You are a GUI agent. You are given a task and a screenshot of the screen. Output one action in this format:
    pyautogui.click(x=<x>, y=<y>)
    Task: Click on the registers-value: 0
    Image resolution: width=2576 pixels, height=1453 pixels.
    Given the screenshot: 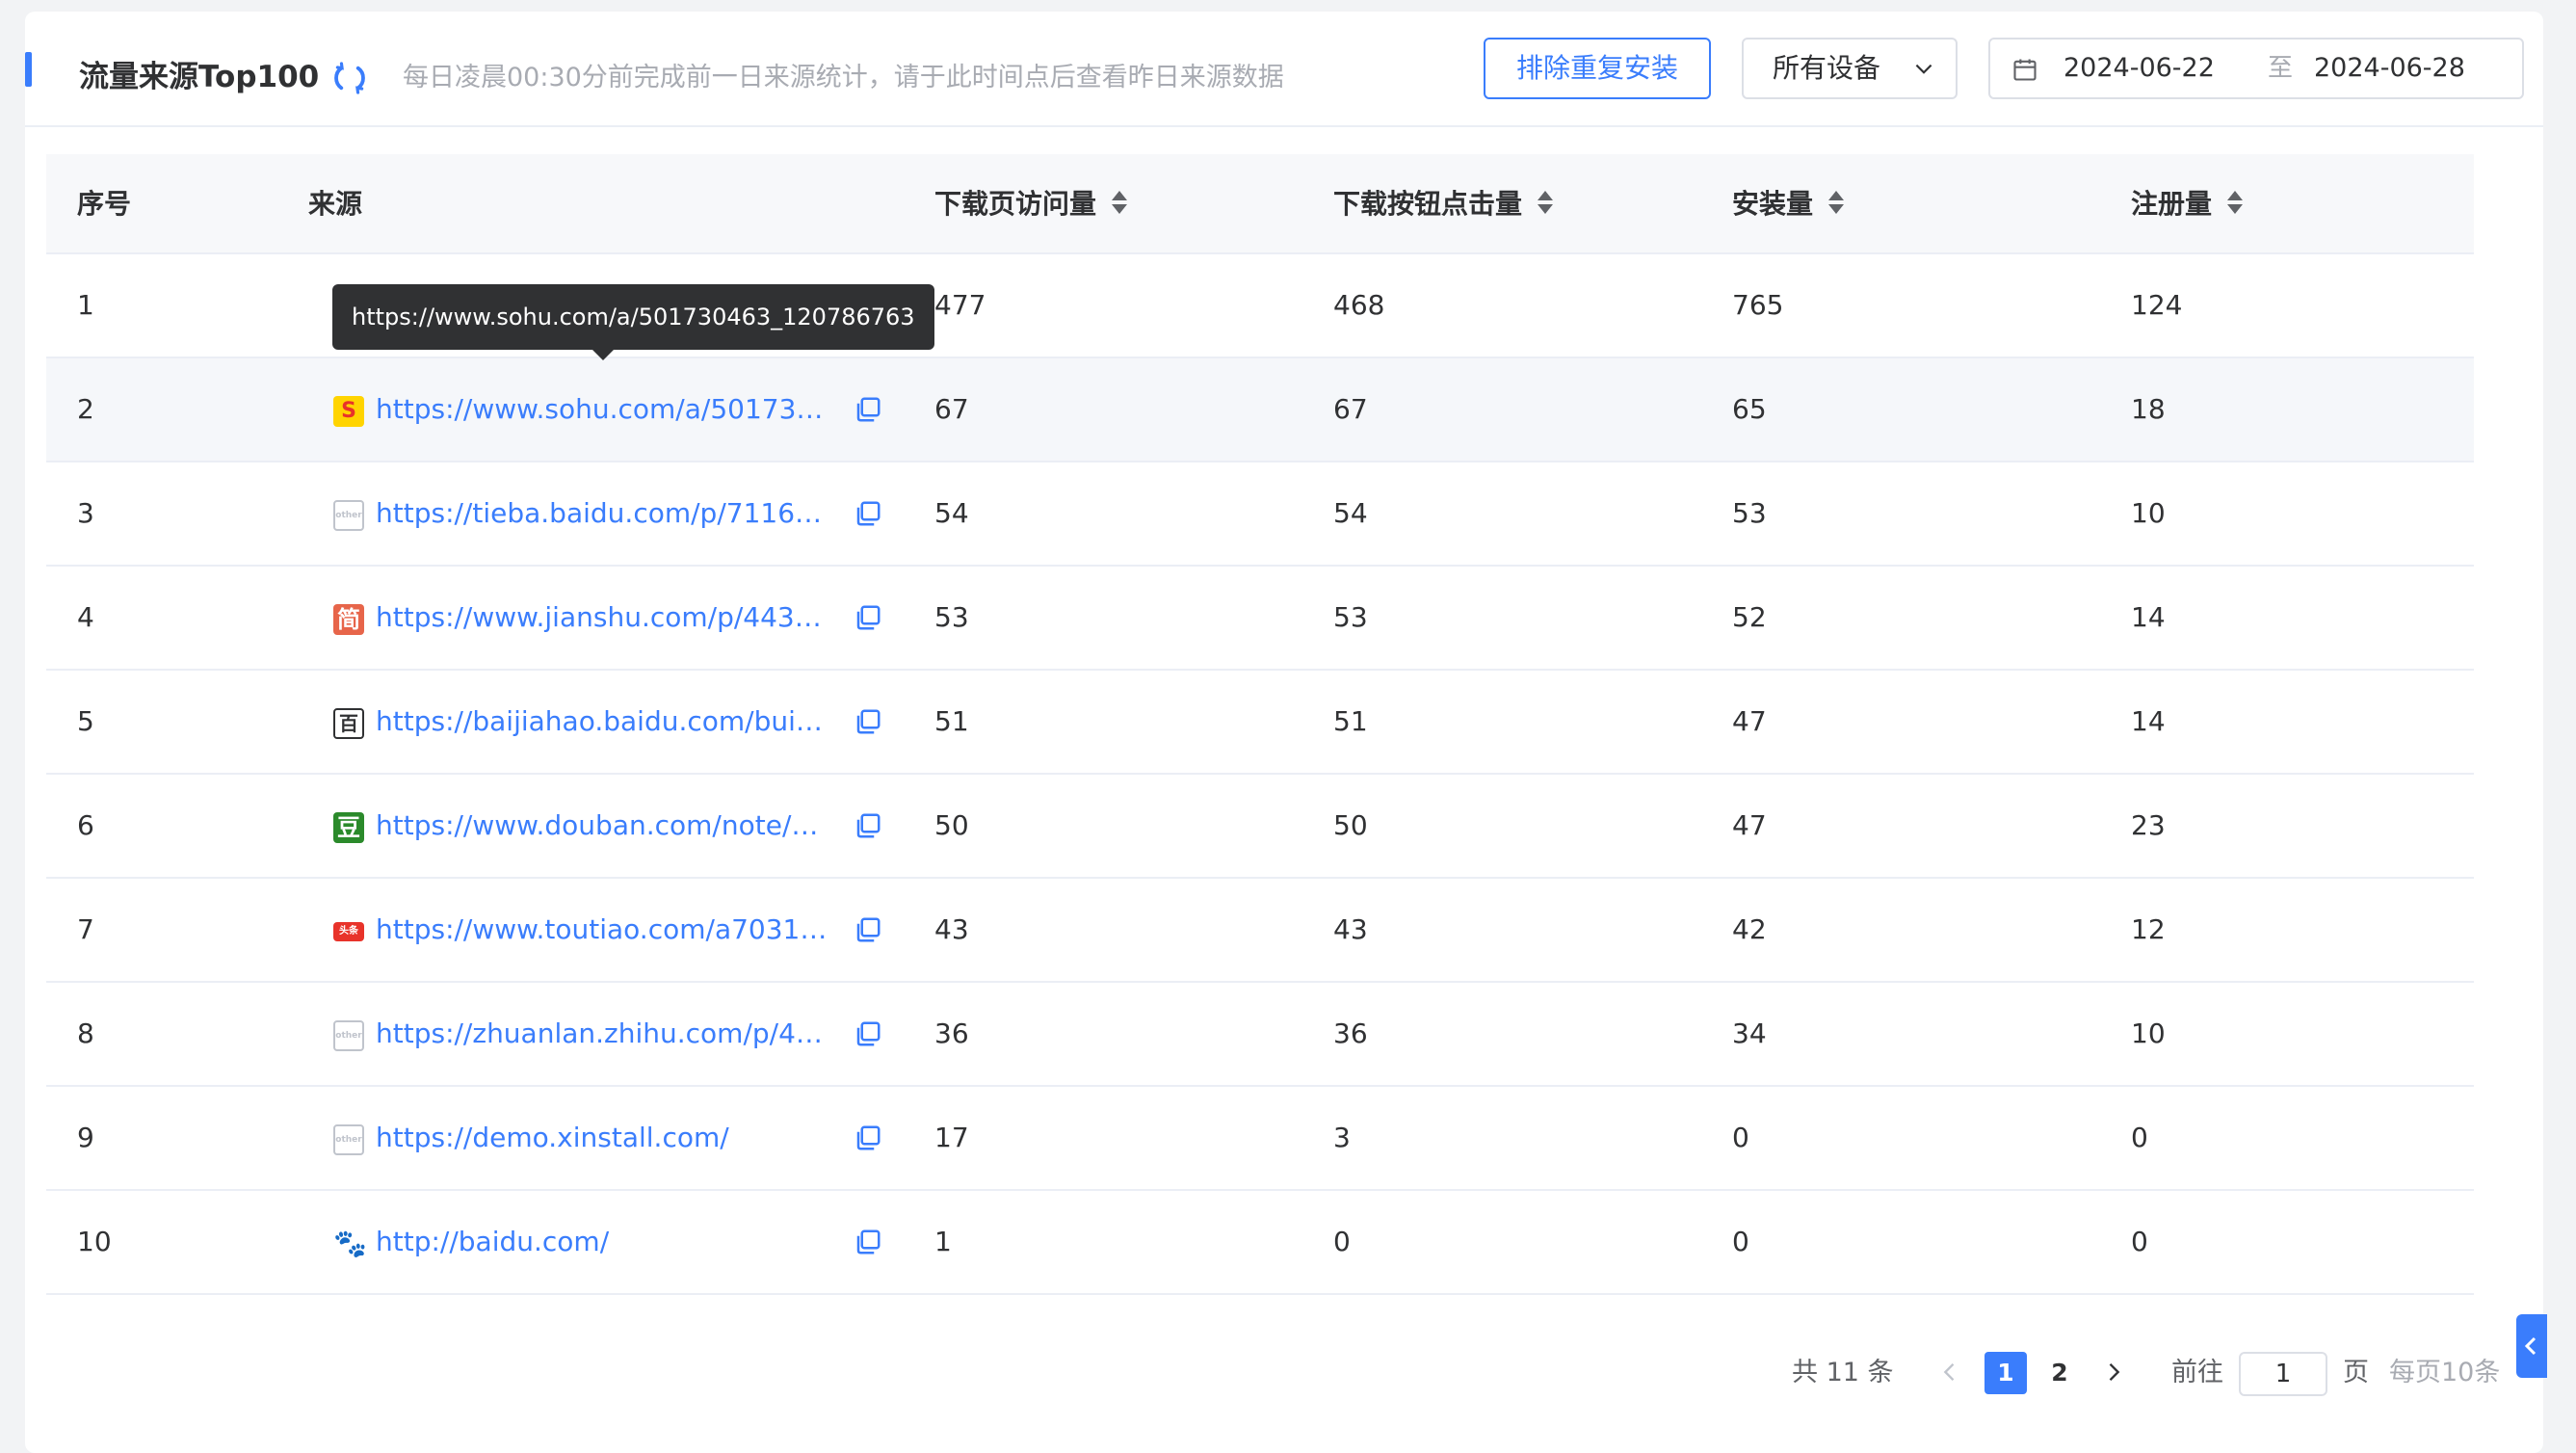 What is the action you would take?
    pyautogui.click(x=2139, y=1241)
    